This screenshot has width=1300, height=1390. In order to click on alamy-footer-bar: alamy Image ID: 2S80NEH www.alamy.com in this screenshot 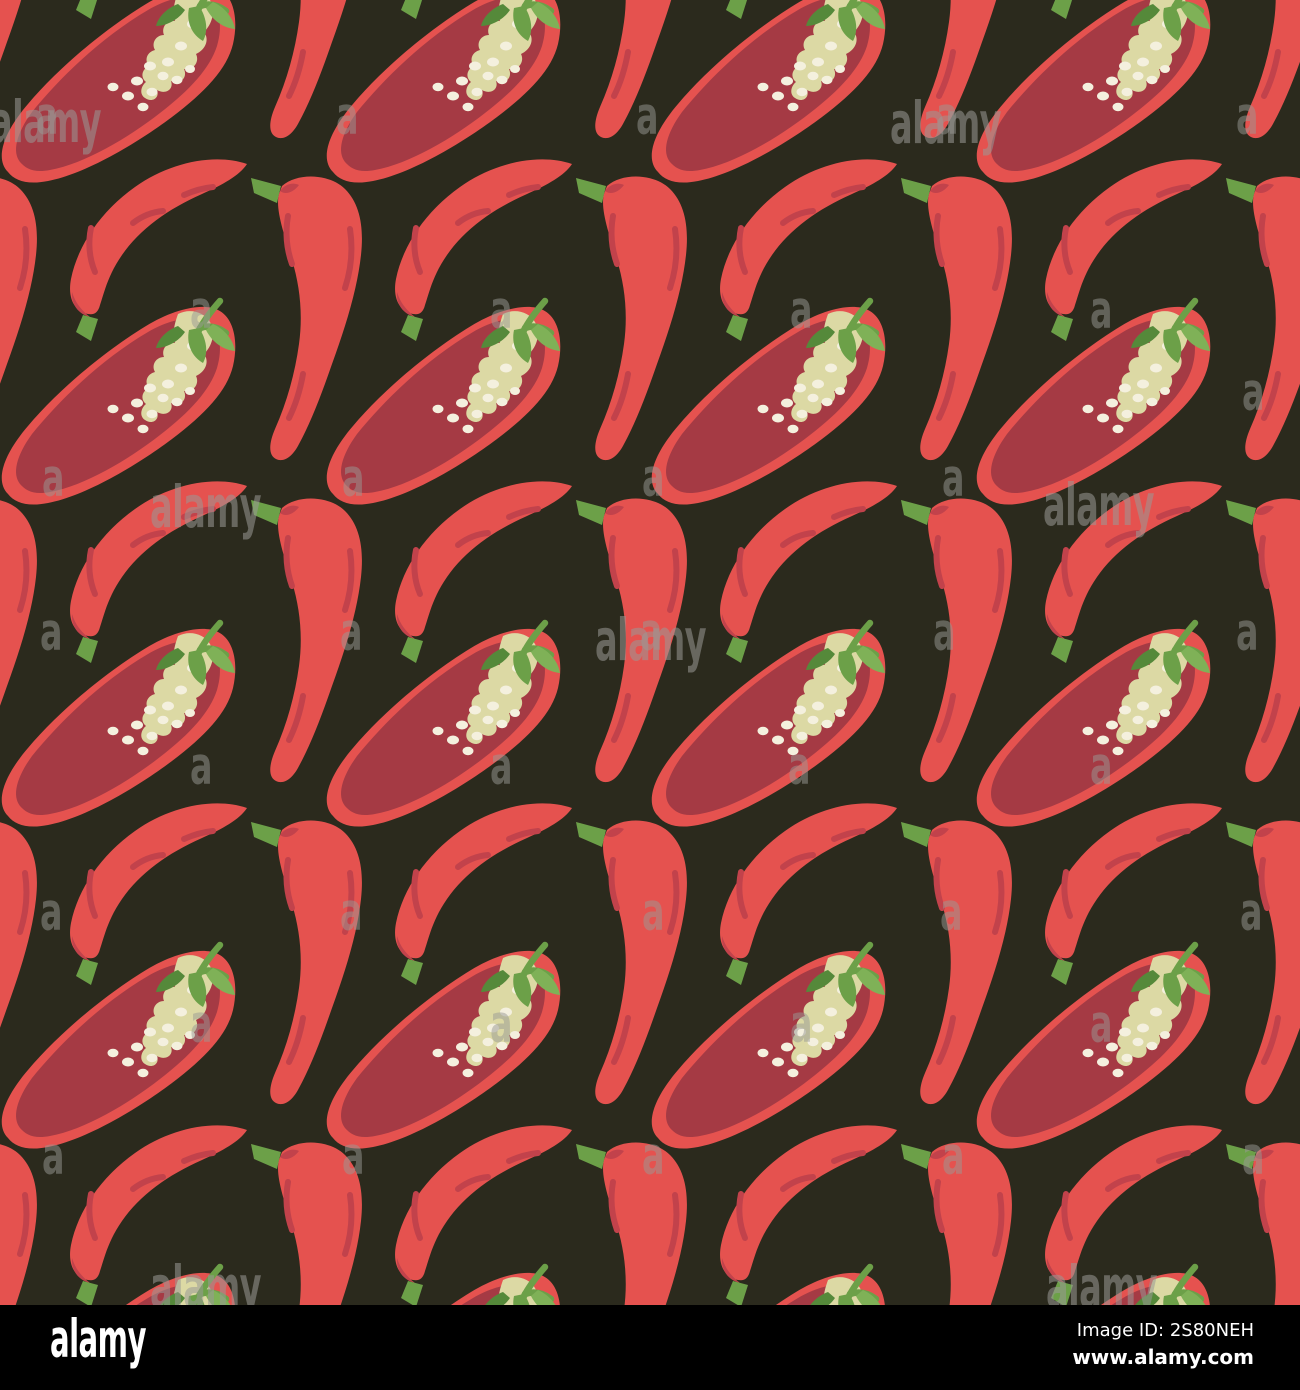, I will do `click(650, 1347)`.